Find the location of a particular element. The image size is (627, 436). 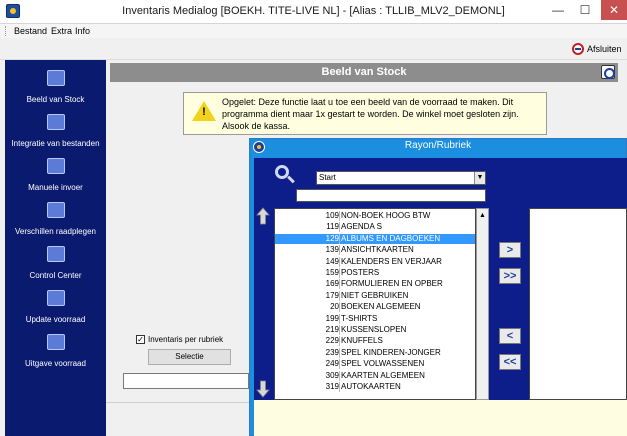

list-item: 109 NON-BOEK HOOG BTW is located at coordinates (375, 216).